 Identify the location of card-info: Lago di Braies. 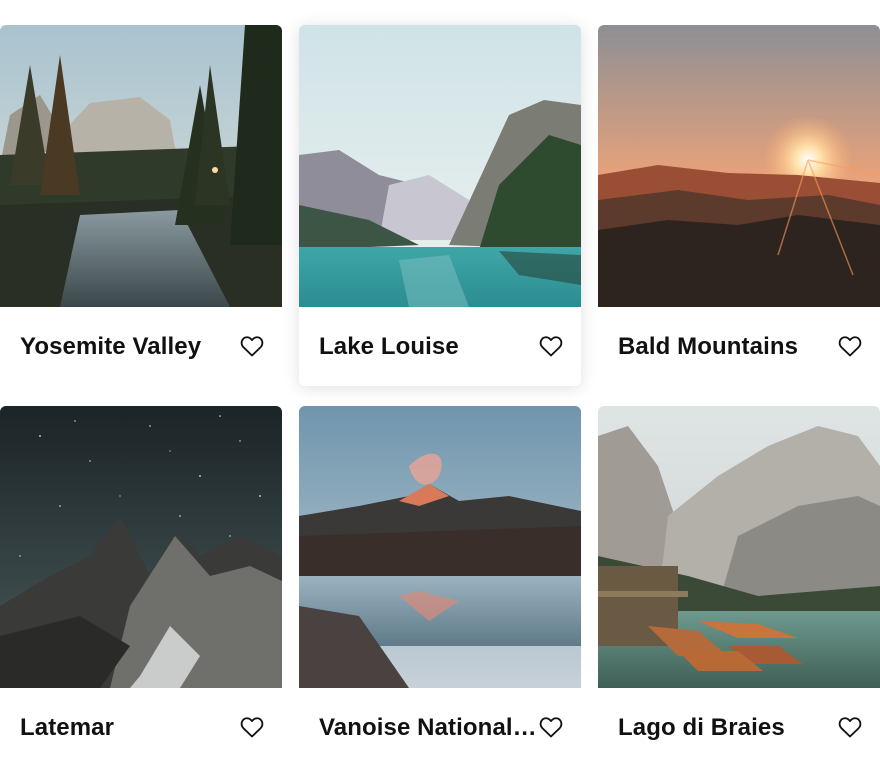
(739, 727).